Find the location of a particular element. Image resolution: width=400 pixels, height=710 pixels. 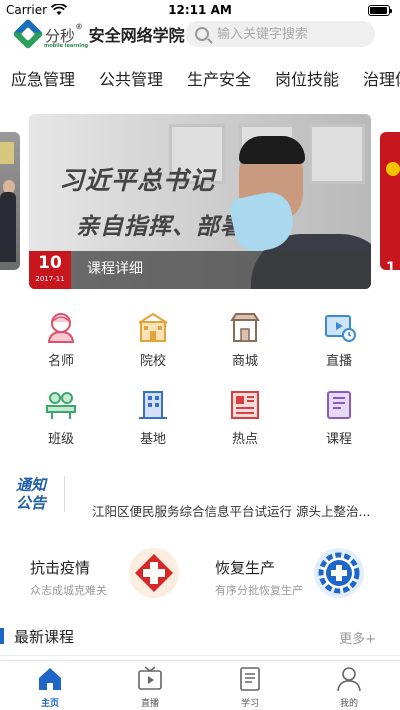

base-icon is located at coordinates (153, 405).